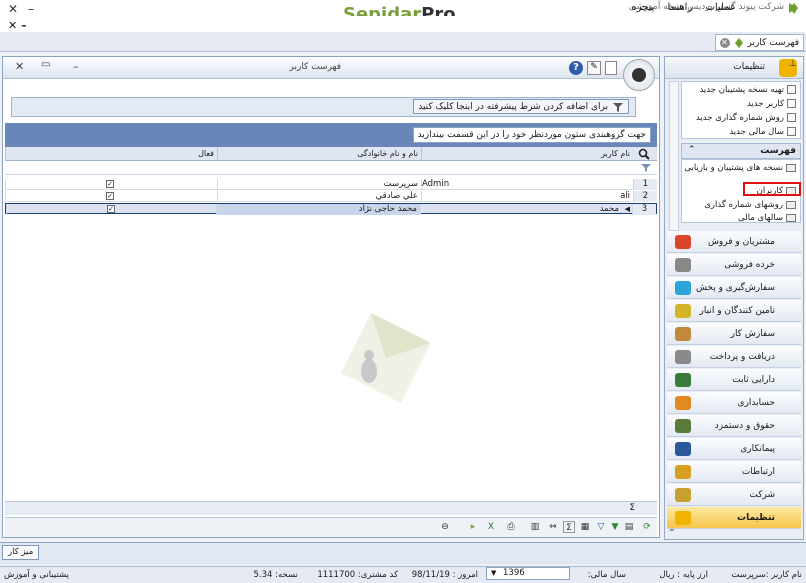 The width and height of the screenshot is (806, 583). I want to click on grid-filter-row, so click(331, 168).